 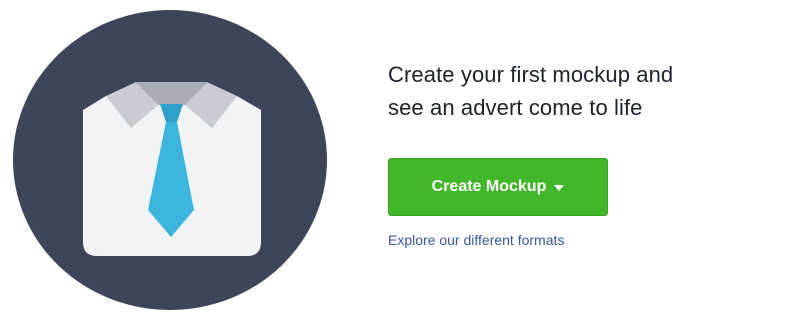 What do you see at coordinates (489, 186) in the screenshot?
I see `create-mockup-label: Create Mockup` at bounding box center [489, 186].